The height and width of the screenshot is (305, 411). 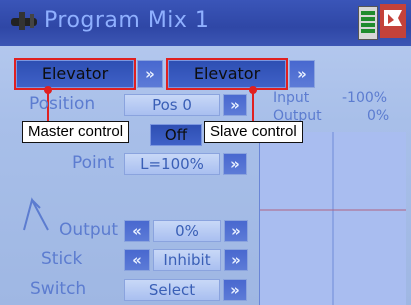 I want to click on master-control-callout: Master control, so click(x=76, y=132).